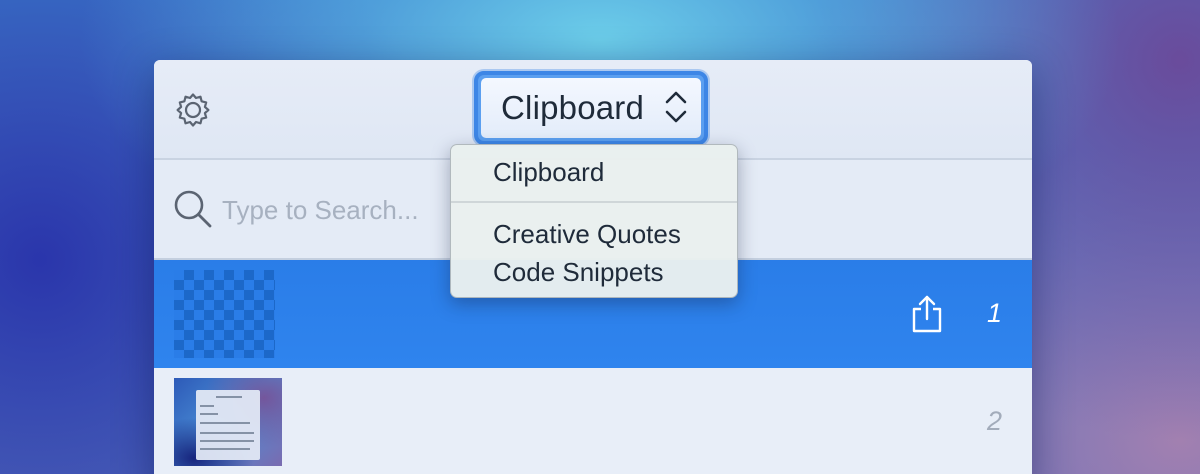  What do you see at coordinates (927, 314) in the screenshot?
I see `share-icon` at bounding box center [927, 314].